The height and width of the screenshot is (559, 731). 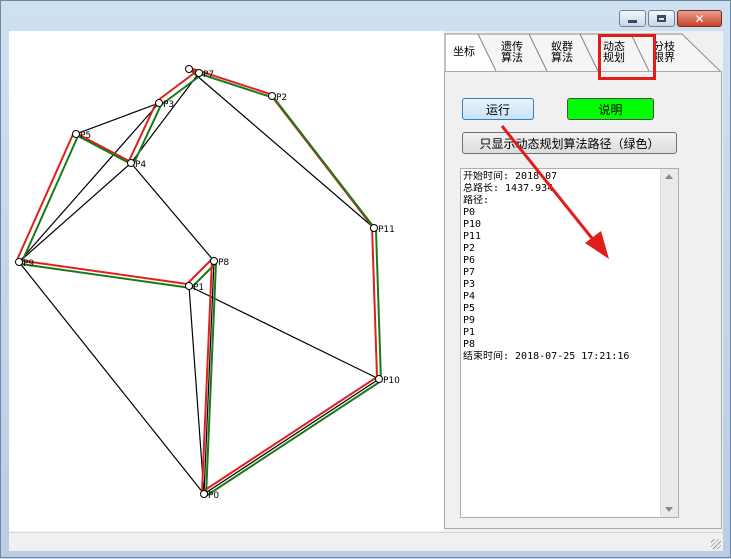 I want to click on log-line: P0, so click(x=469, y=212).